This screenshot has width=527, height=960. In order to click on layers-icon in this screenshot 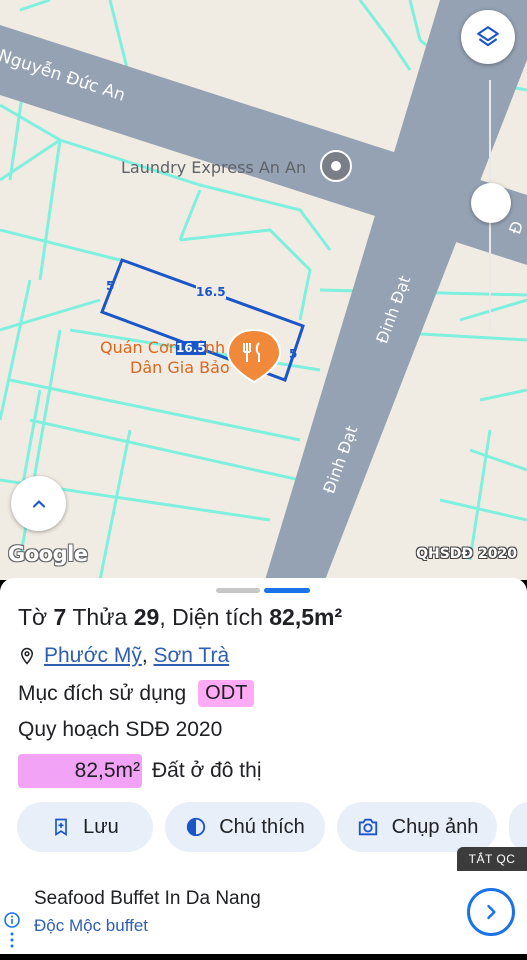, I will do `click(488, 36)`.